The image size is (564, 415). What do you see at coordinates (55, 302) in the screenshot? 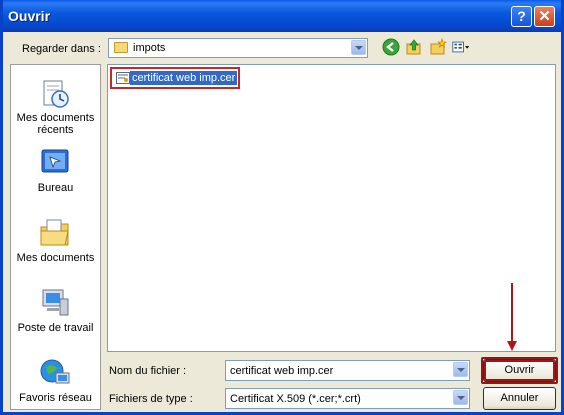
I see `my-computer-icon` at bounding box center [55, 302].